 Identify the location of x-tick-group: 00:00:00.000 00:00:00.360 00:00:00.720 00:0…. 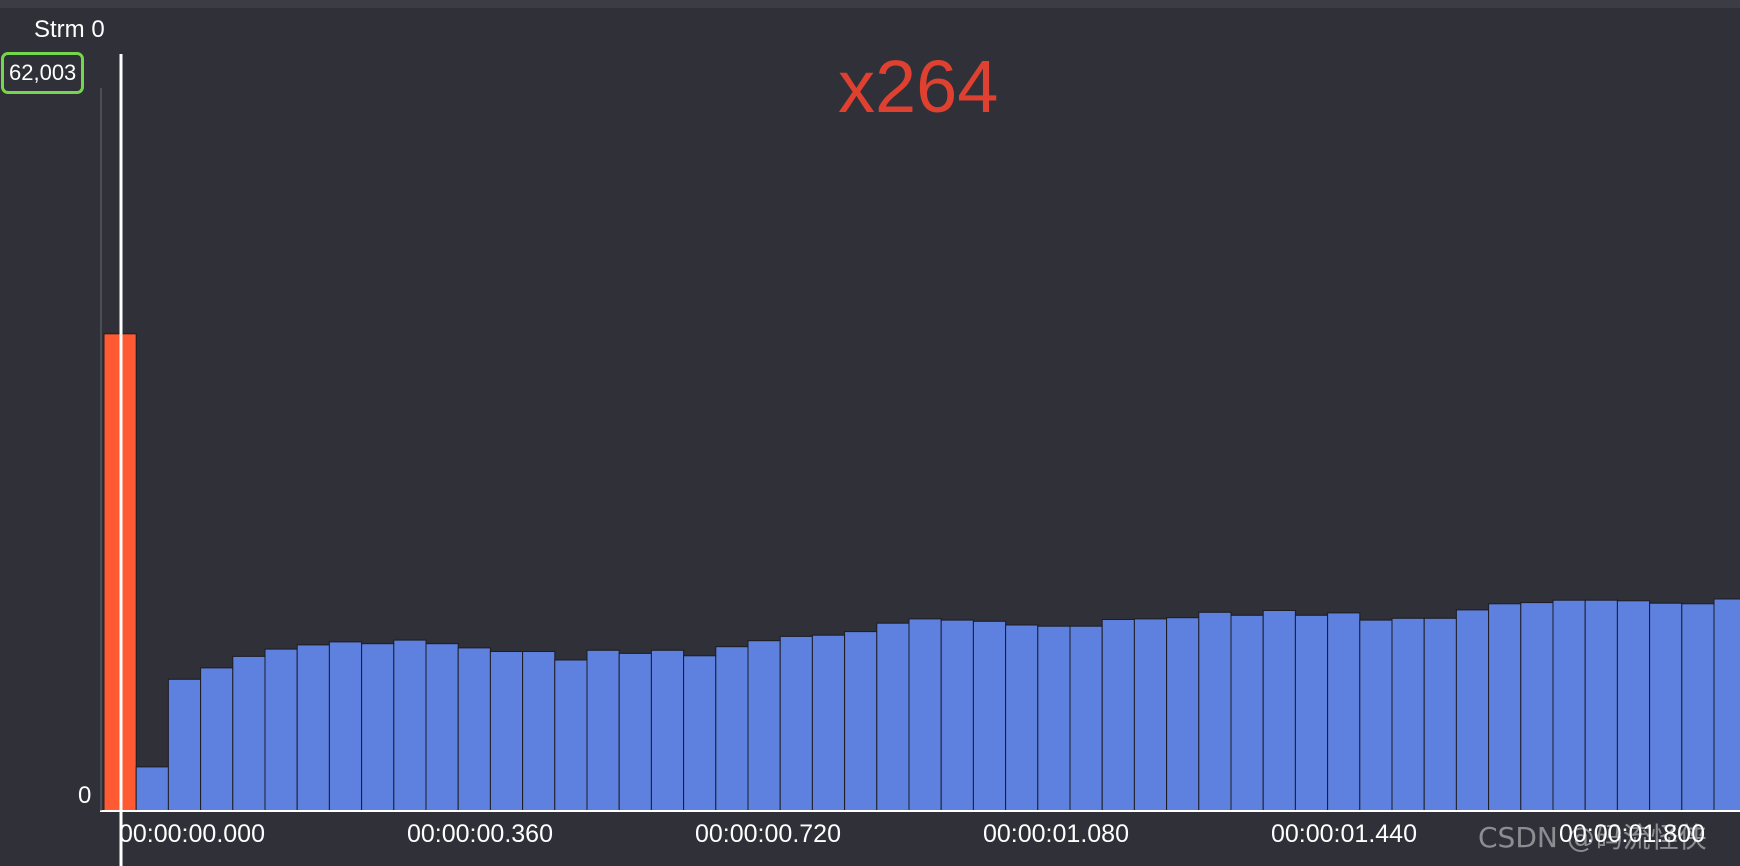
(912, 834).